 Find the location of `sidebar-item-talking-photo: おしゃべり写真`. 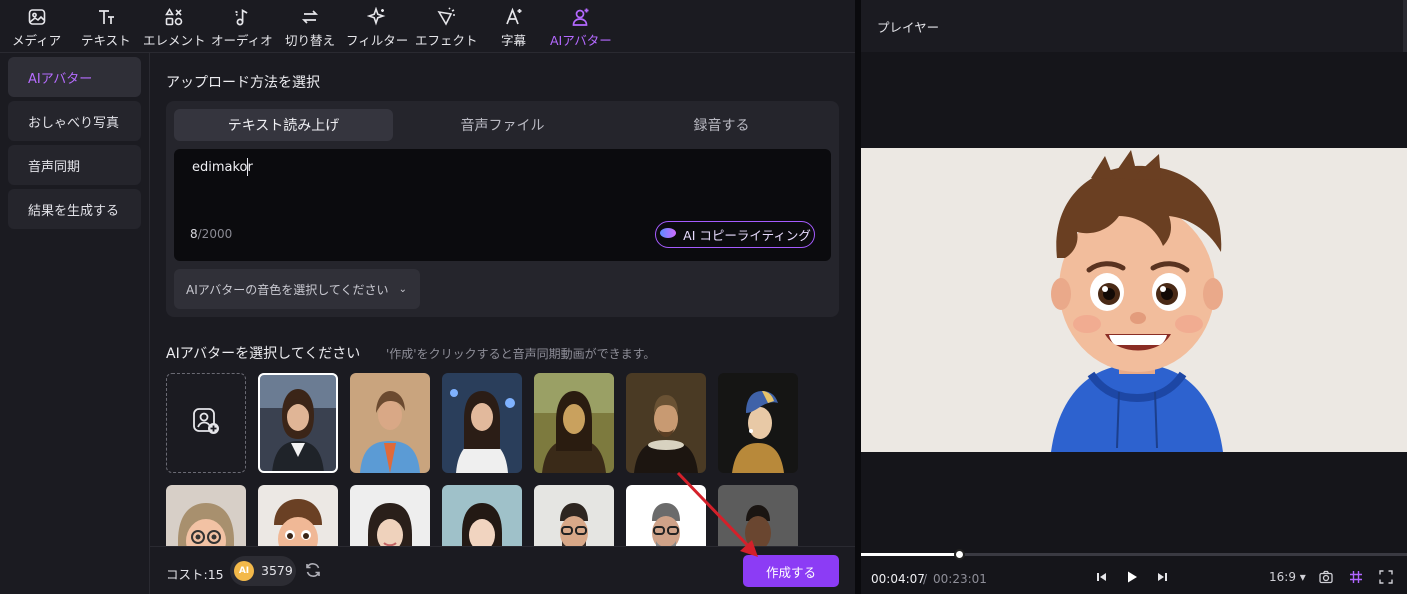

sidebar-item-talking-photo: おしゃべり写真 is located at coordinates (74, 121).